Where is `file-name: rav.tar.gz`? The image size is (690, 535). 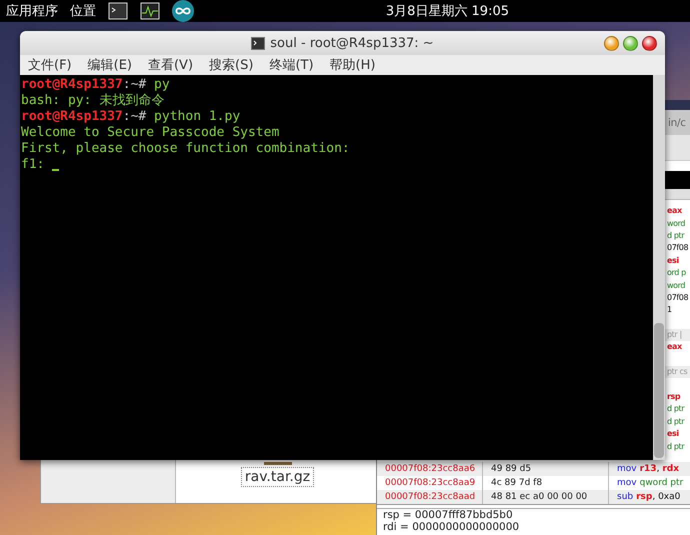 file-name: rav.tar.gz is located at coordinates (277, 477).